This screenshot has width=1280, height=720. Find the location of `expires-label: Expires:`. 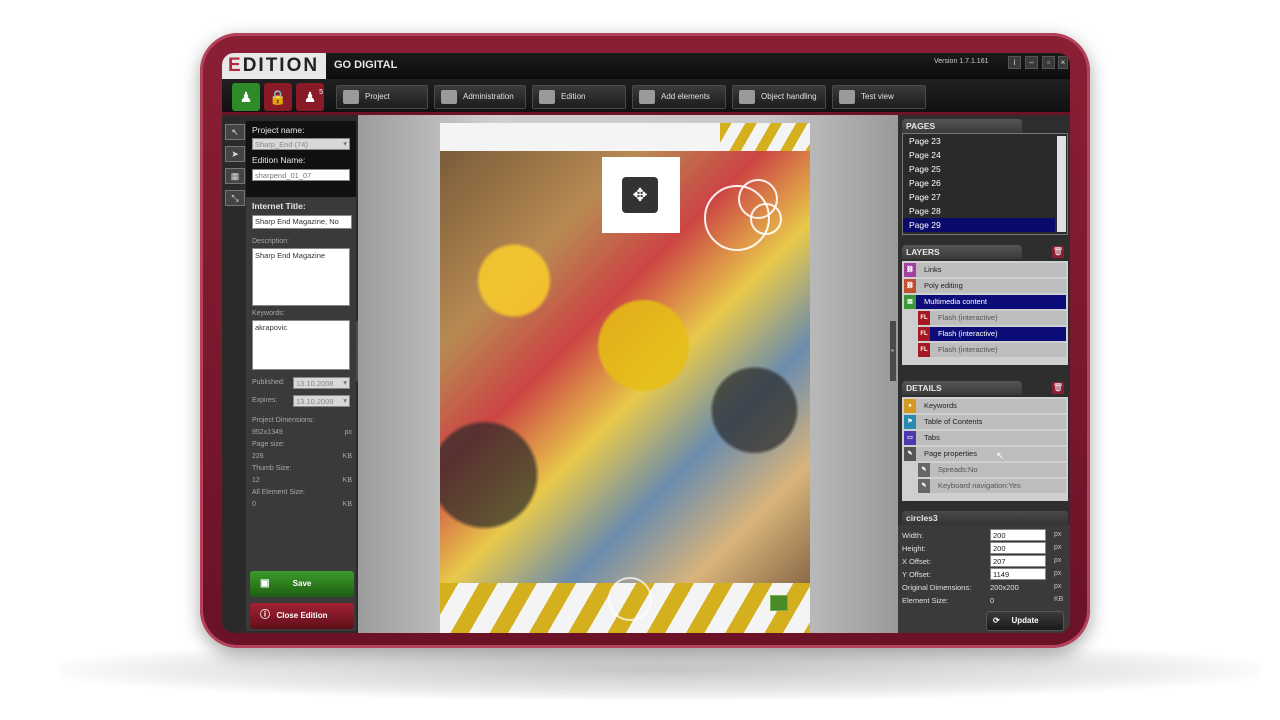

expires-label: Expires: is located at coordinates (265, 400).